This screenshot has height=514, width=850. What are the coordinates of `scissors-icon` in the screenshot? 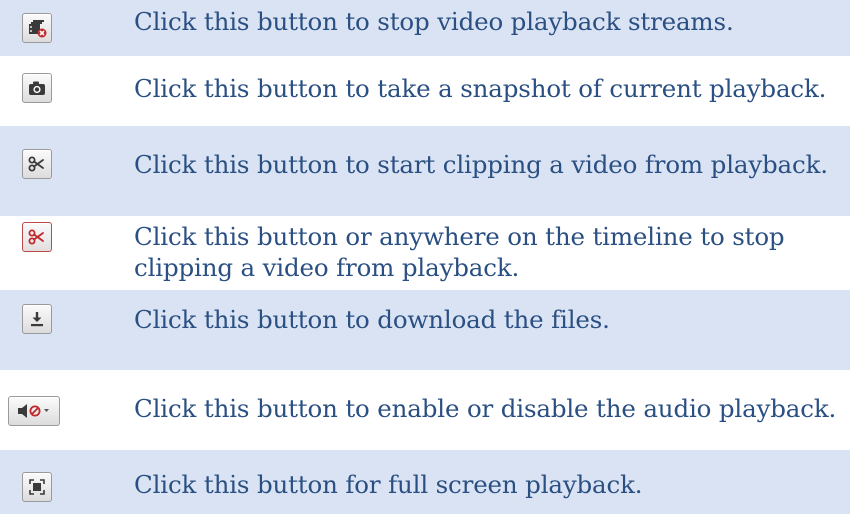 It's located at (37, 164).